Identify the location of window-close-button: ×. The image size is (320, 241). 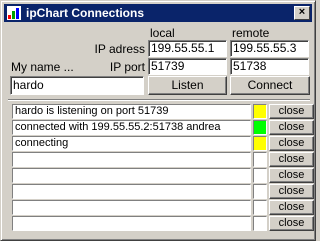
(302, 13).